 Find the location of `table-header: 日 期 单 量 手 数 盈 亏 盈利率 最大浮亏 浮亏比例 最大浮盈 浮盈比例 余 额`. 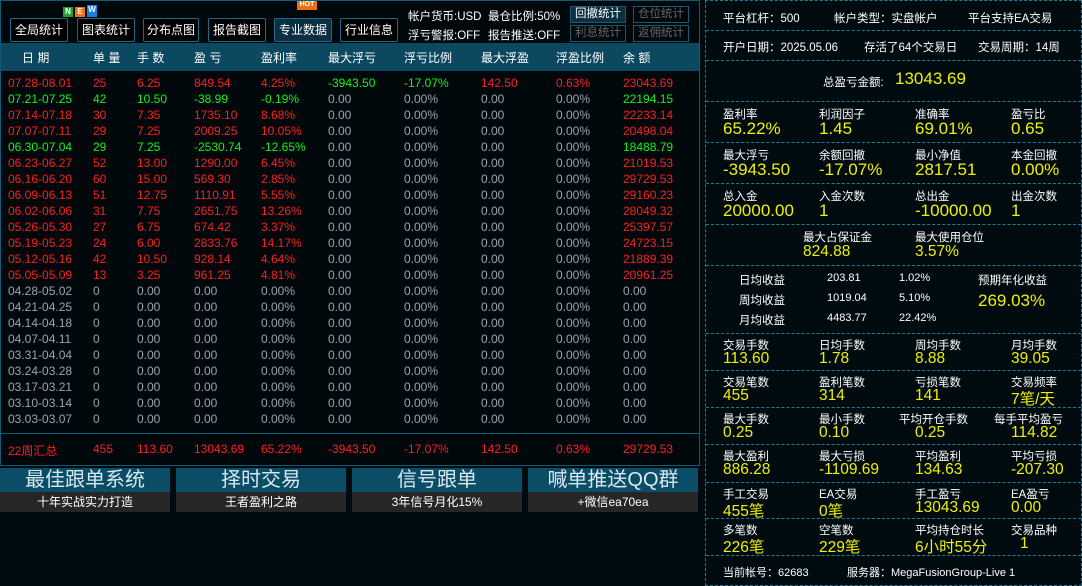

table-header: 日 期 单 量 手 数 盈 亏 盈利率 最大浮亏 浮亏比例 最大浮盈 浮盈比例 余 额 is located at coordinates (350, 57).